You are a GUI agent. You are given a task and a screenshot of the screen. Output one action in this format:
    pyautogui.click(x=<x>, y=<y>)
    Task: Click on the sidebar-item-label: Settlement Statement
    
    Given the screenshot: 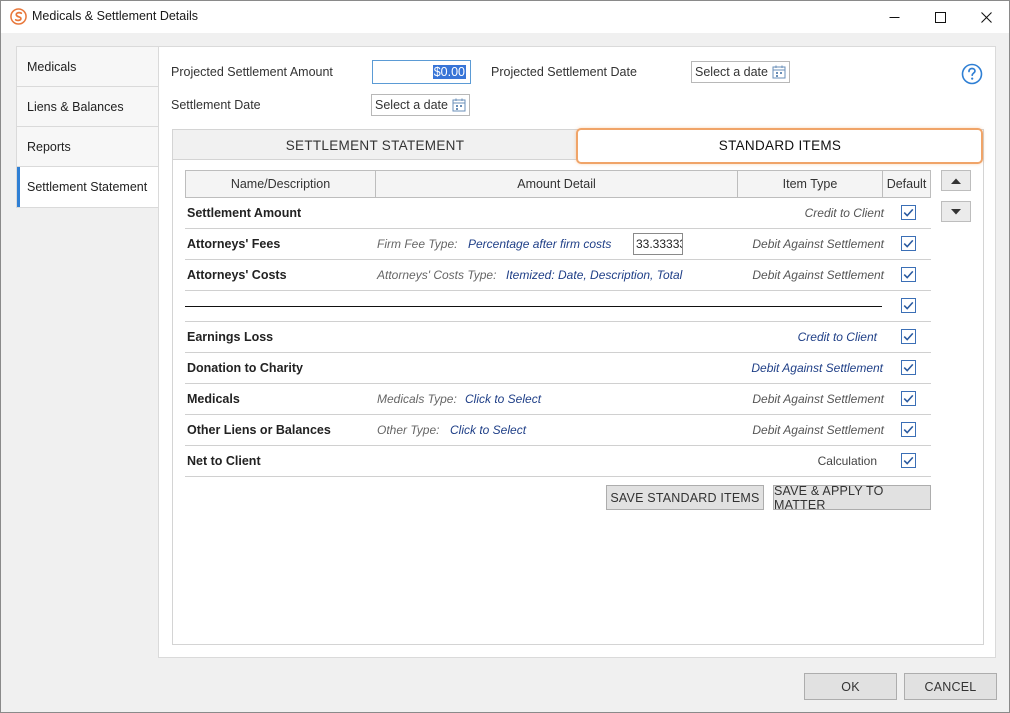 What is the action you would take?
    pyautogui.click(x=87, y=187)
    